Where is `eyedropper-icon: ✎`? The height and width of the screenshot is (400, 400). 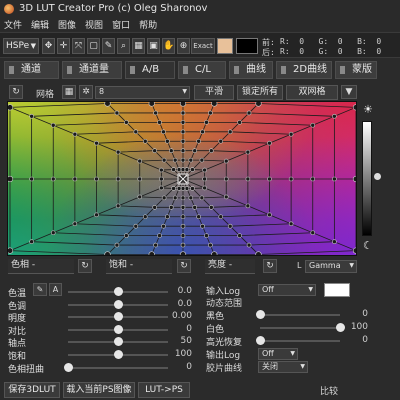
eyedropper-icon: ✎ is located at coordinates (108, 46).